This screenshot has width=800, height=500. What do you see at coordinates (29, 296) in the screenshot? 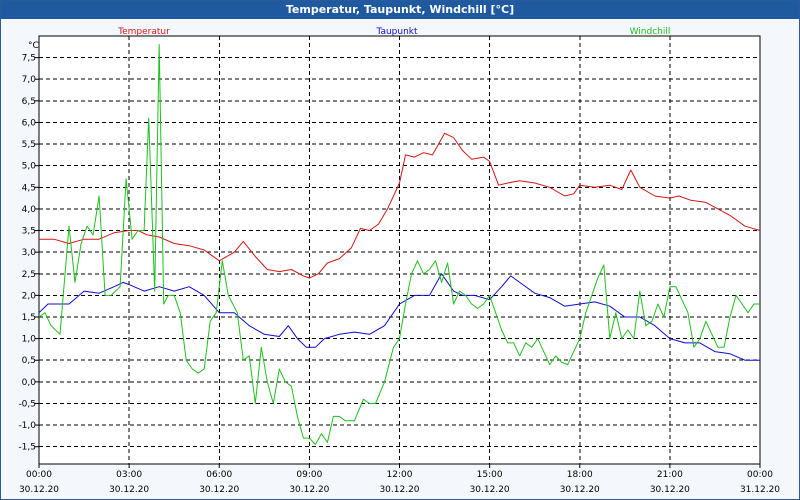
I see `y-tick-label: 2,0` at bounding box center [29, 296].